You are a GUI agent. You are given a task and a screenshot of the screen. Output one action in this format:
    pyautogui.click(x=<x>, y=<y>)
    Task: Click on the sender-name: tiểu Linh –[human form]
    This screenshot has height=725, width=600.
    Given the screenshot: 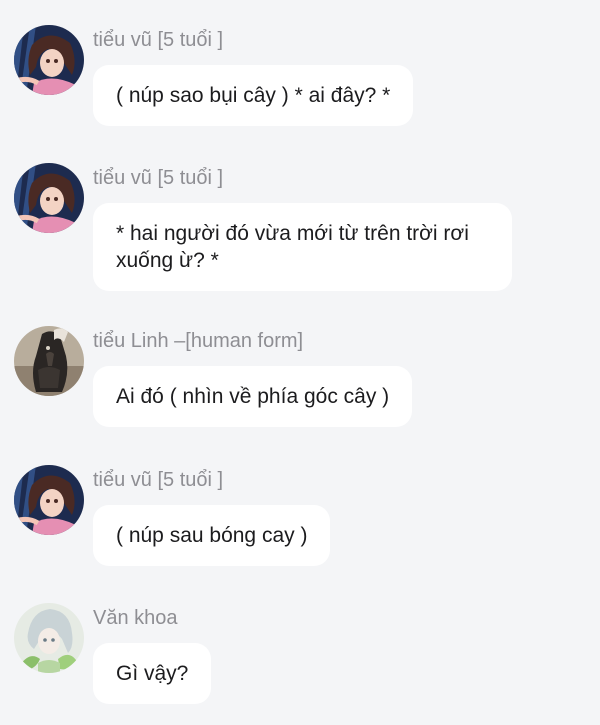 What is the action you would take?
    pyautogui.click(x=198, y=341)
    